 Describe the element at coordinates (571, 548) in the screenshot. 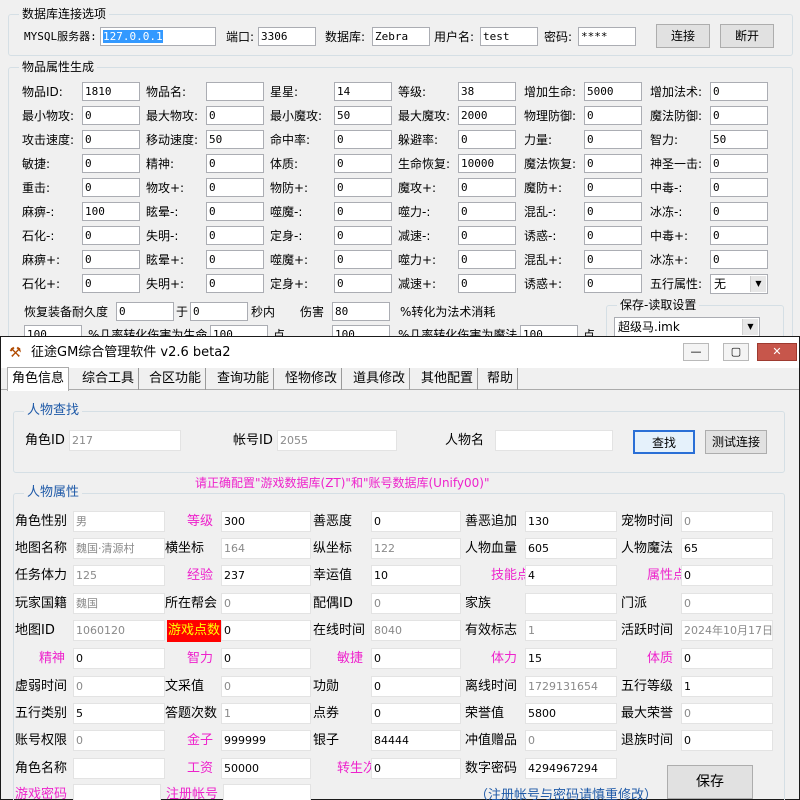

I see `role-attr-input: 605` at that location.